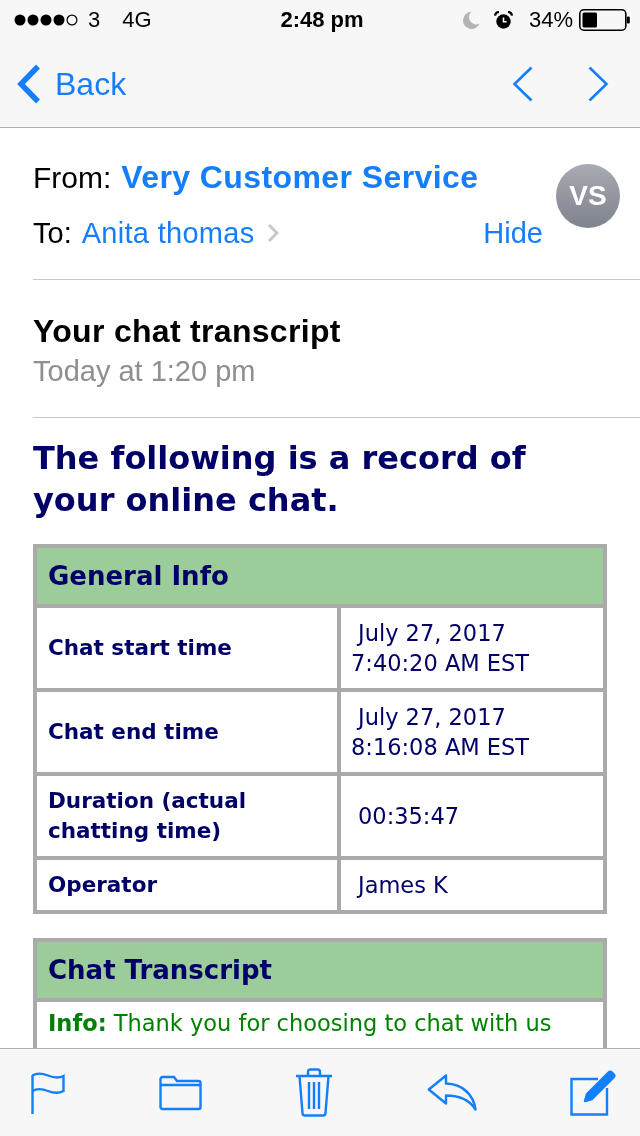 This screenshot has height=1136, width=640. Describe the element at coordinates (187, 816) in the screenshot. I see `field-label: Duration (actual chatting time)` at that location.